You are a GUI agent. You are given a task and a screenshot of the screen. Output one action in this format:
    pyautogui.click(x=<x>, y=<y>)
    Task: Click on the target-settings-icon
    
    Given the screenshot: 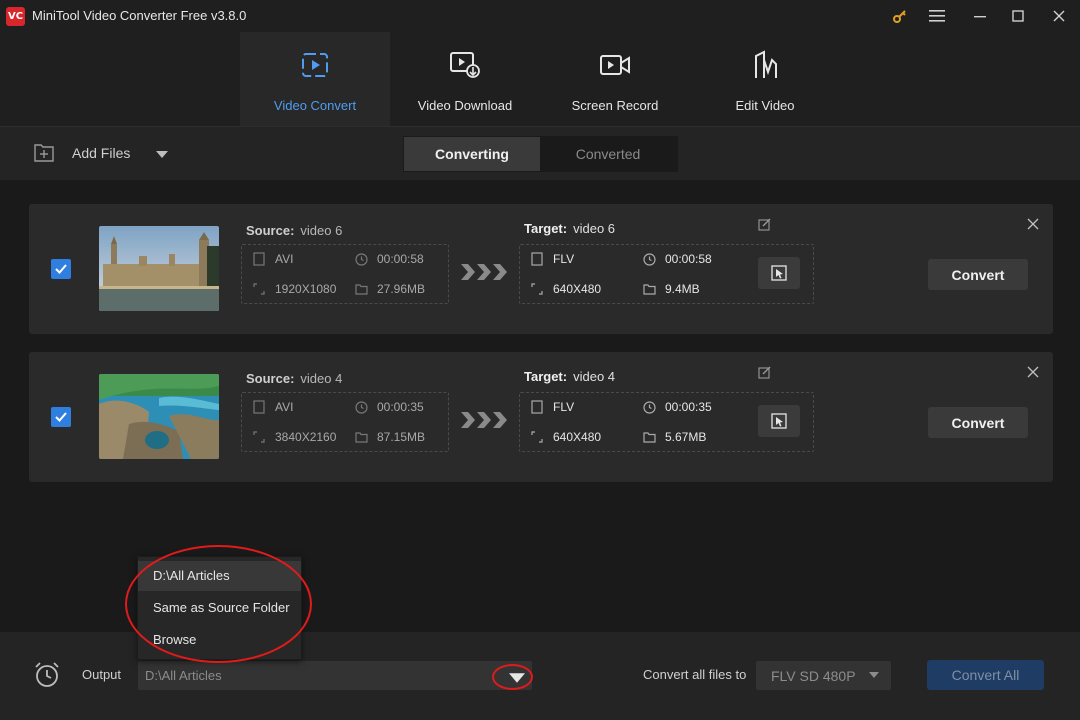 What is the action you would take?
    pyautogui.click(x=779, y=273)
    